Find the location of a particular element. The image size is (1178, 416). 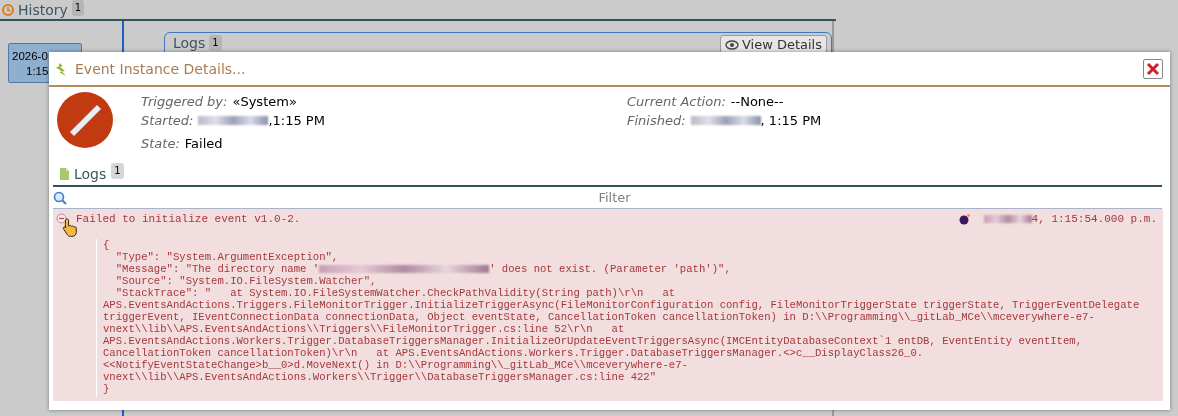

filter-field: Filter is located at coordinates (614, 197).